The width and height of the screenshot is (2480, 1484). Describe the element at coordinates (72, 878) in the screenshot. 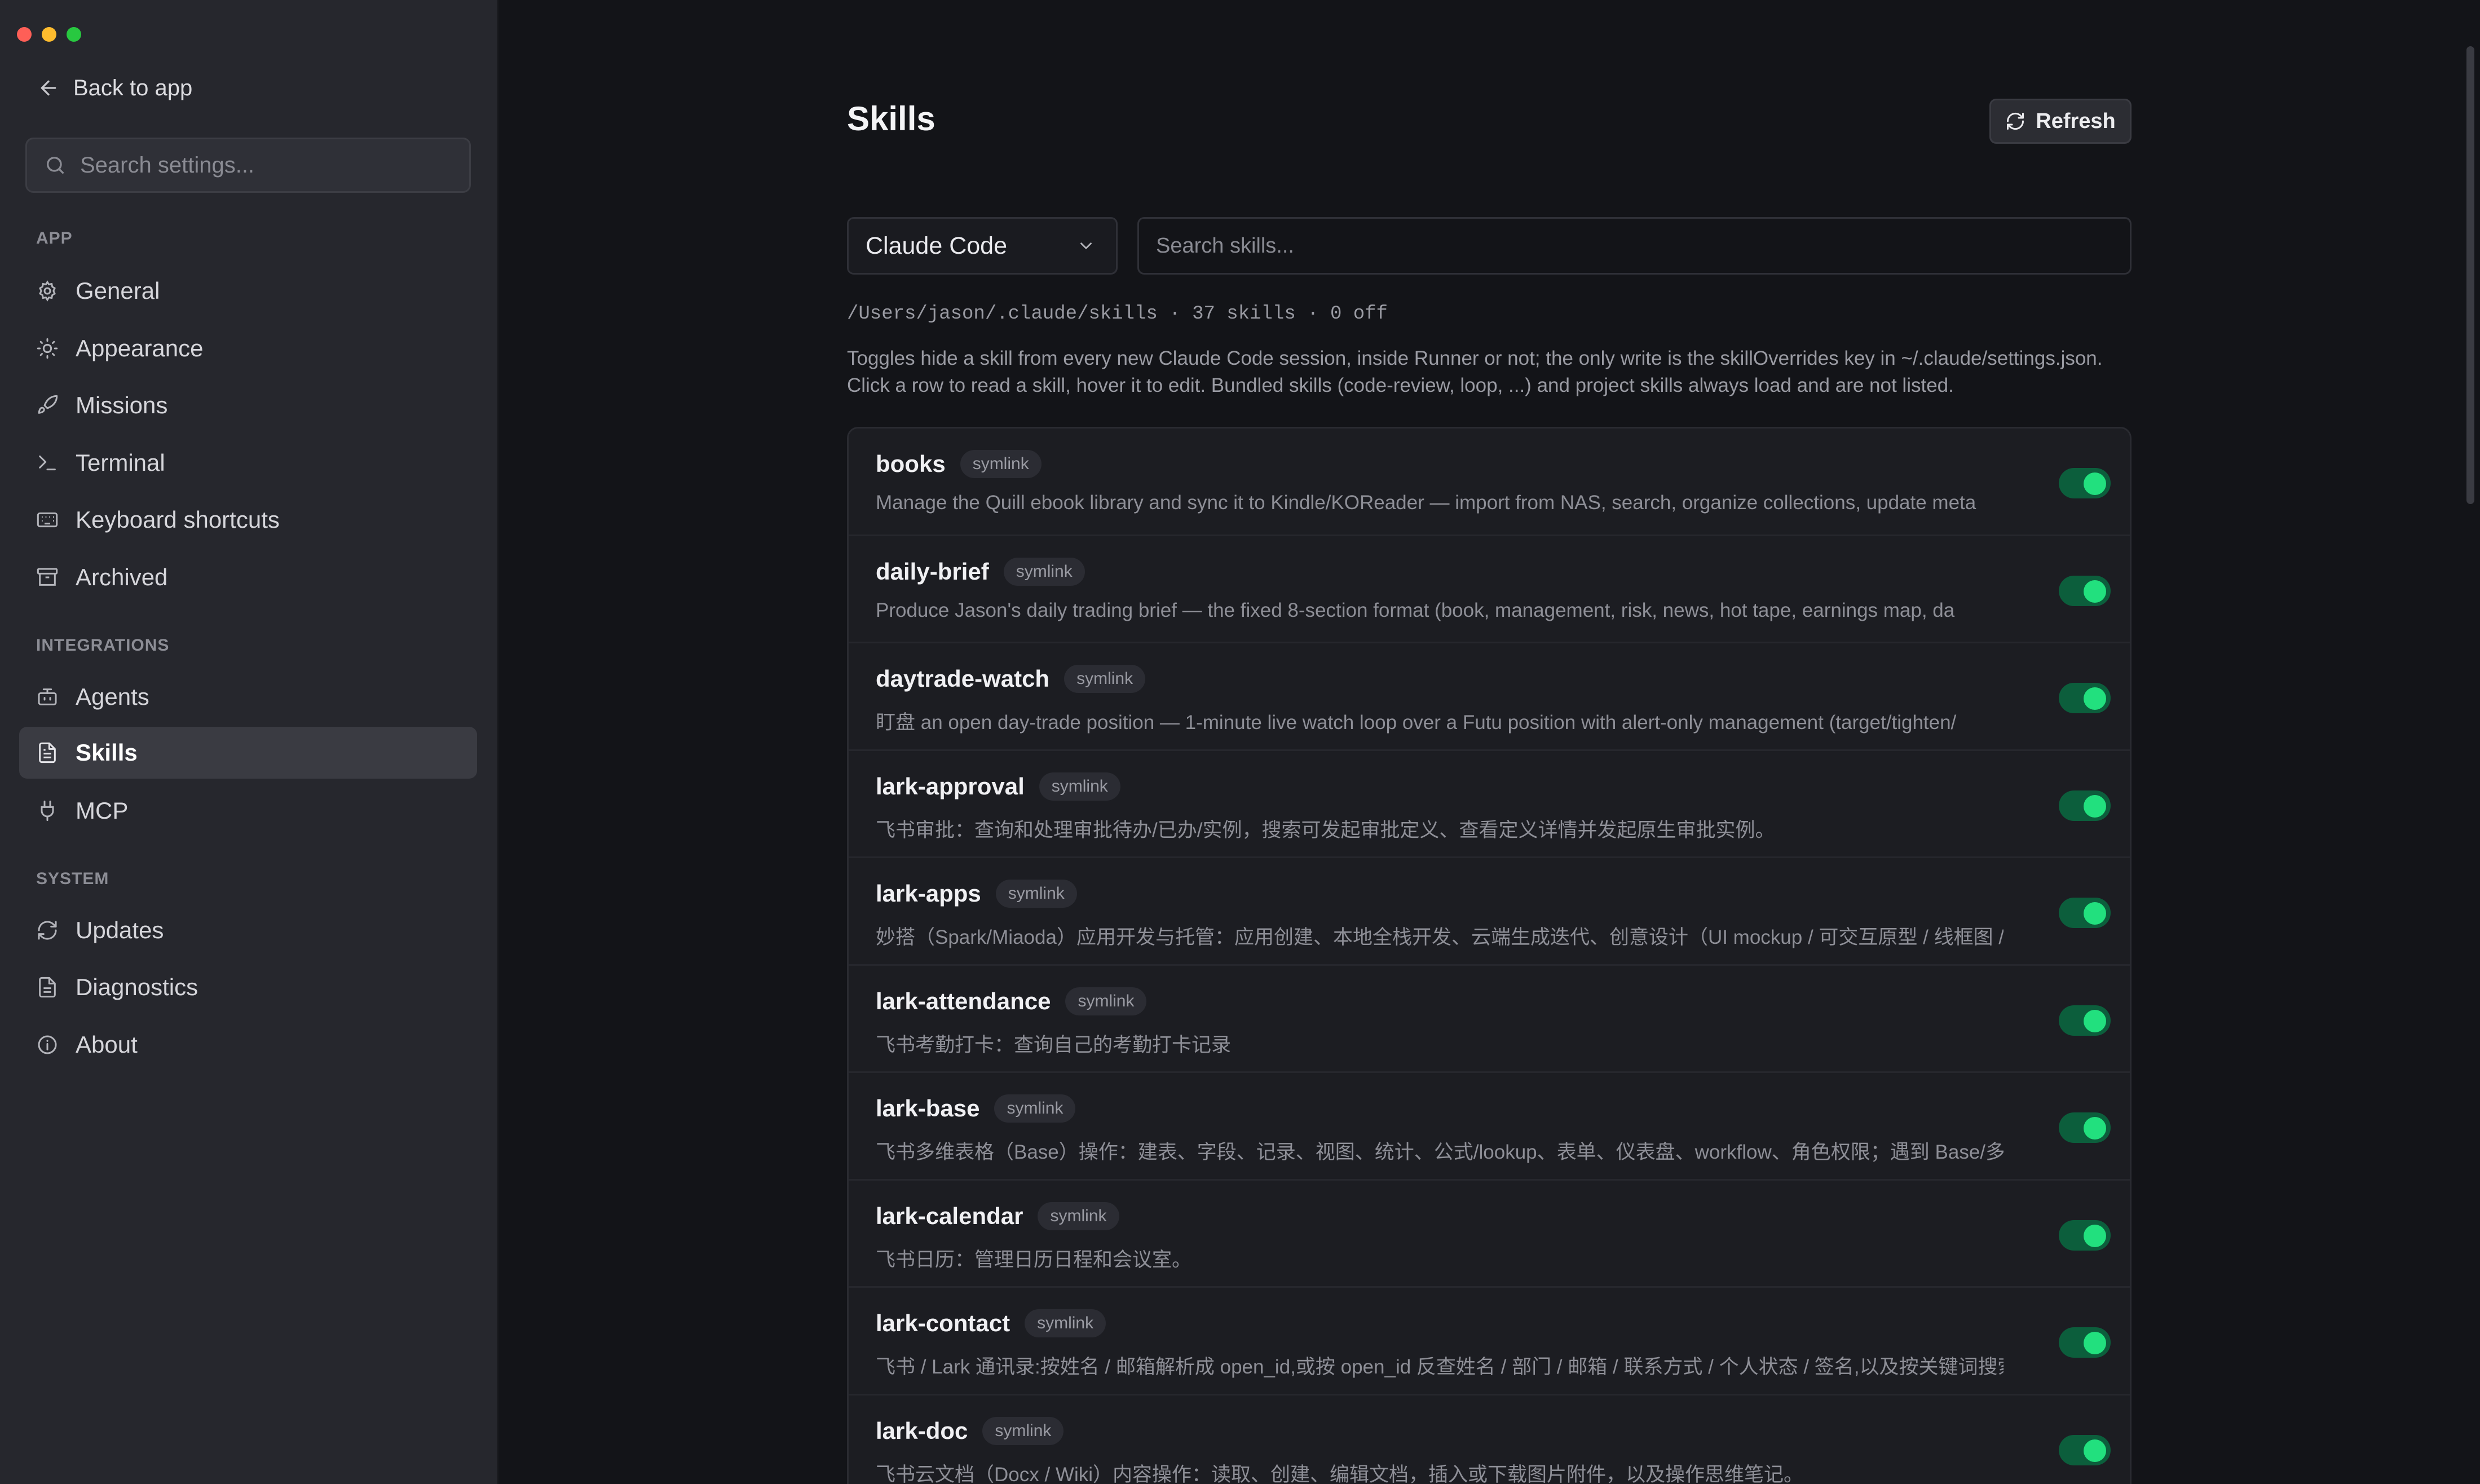

I see `section-label-system: SYSTEM` at that location.